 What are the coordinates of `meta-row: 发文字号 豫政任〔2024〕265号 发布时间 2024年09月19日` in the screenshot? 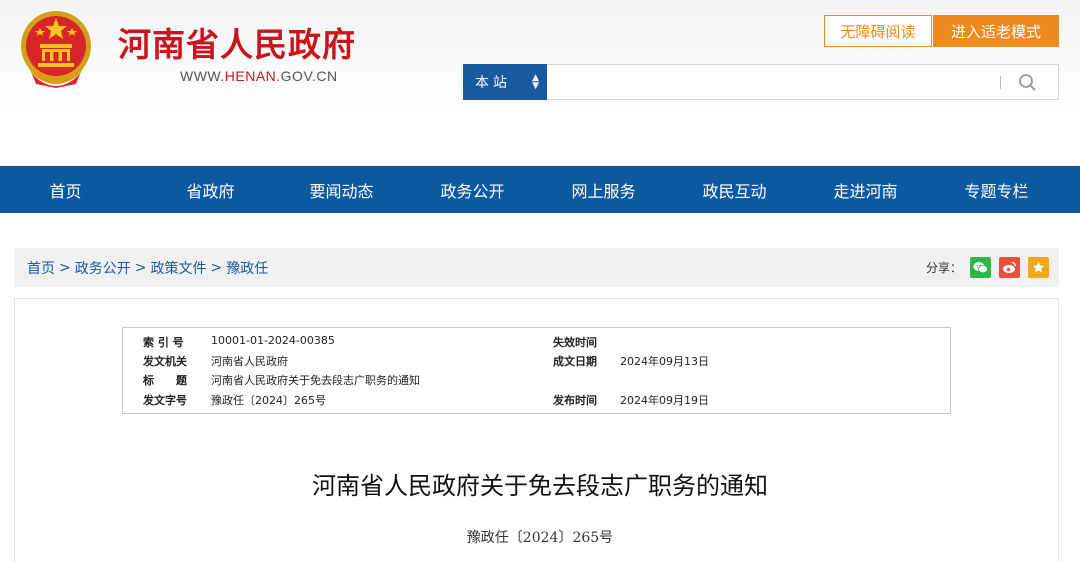 It's located at (536, 401).